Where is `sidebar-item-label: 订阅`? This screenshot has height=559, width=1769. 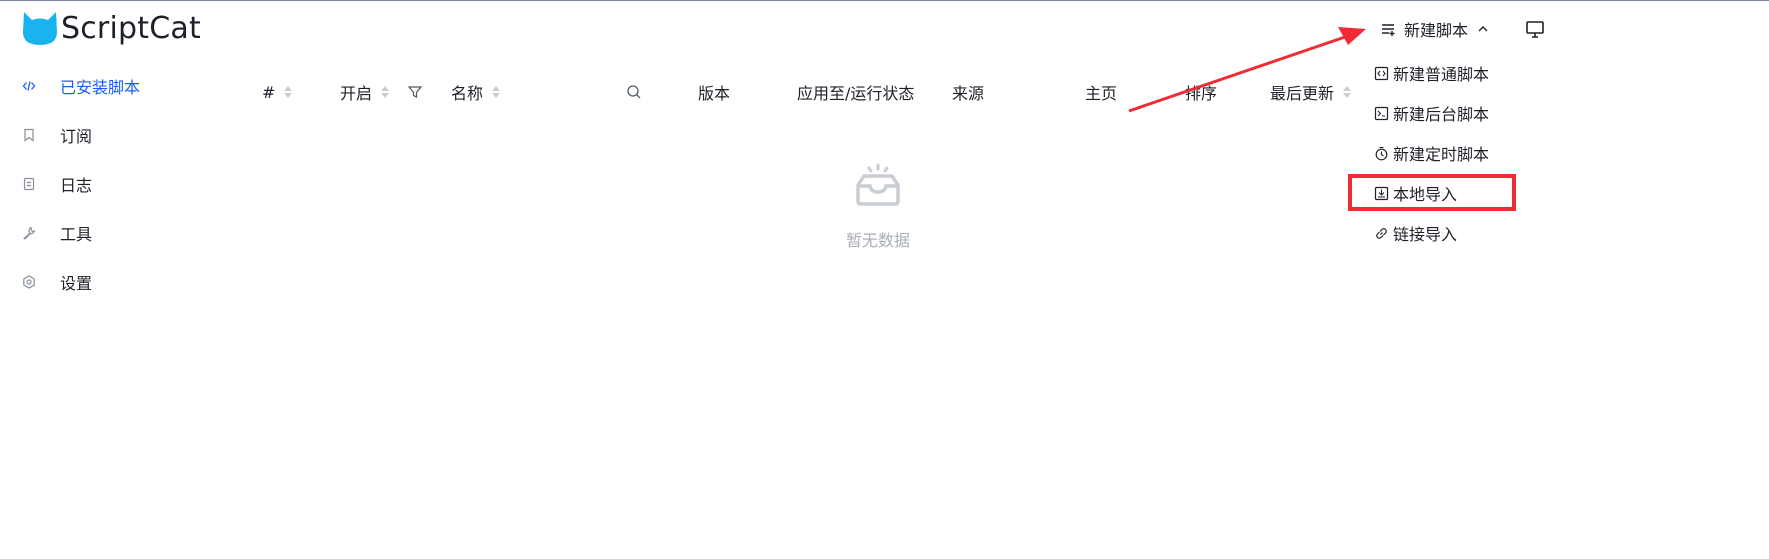 sidebar-item-label: 订阅 is located at coordinates (76, 136).